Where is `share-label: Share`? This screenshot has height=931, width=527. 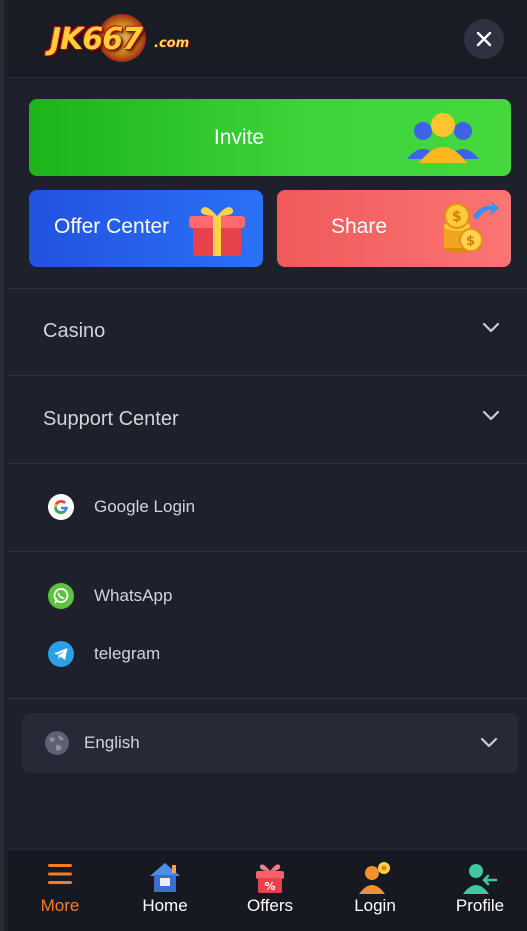
share-label: Share is located at coordinates (359, 226).